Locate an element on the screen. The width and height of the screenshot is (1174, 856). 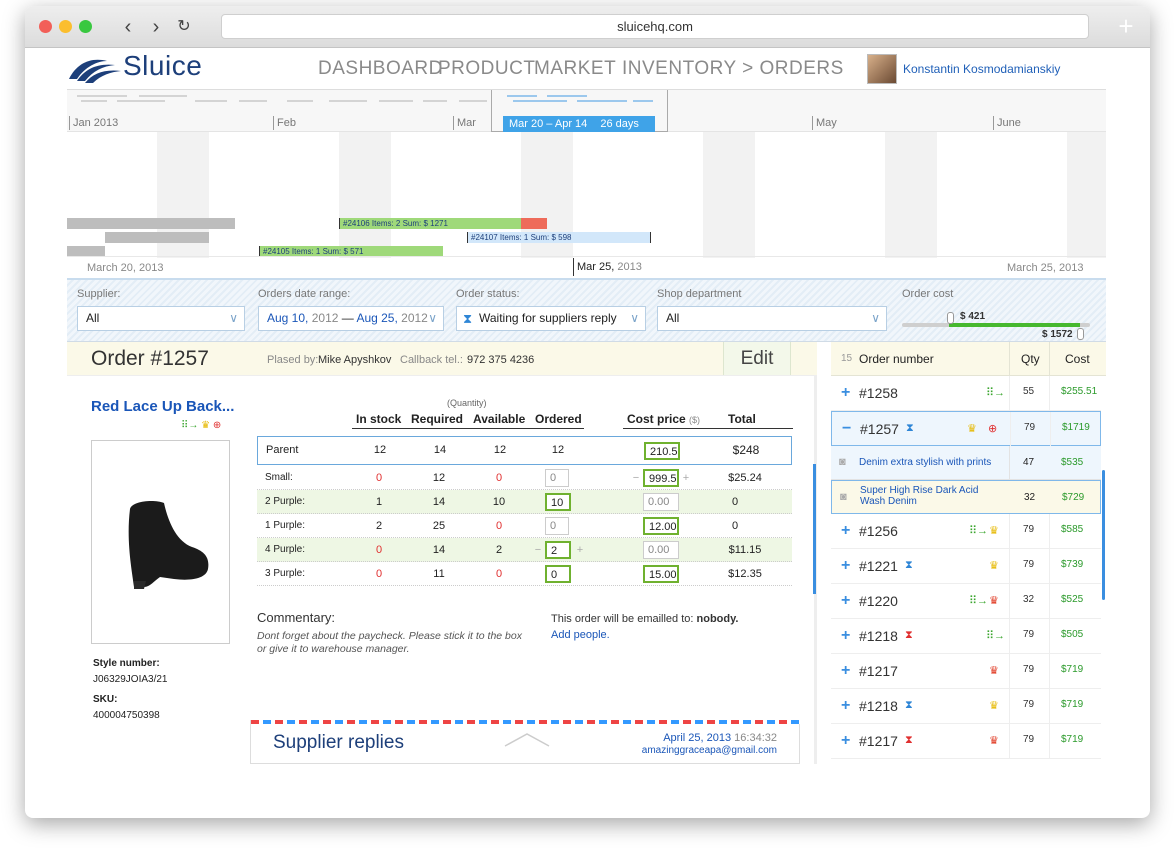
address-bar: sluicehq.com is located at coordinates (655, 26).